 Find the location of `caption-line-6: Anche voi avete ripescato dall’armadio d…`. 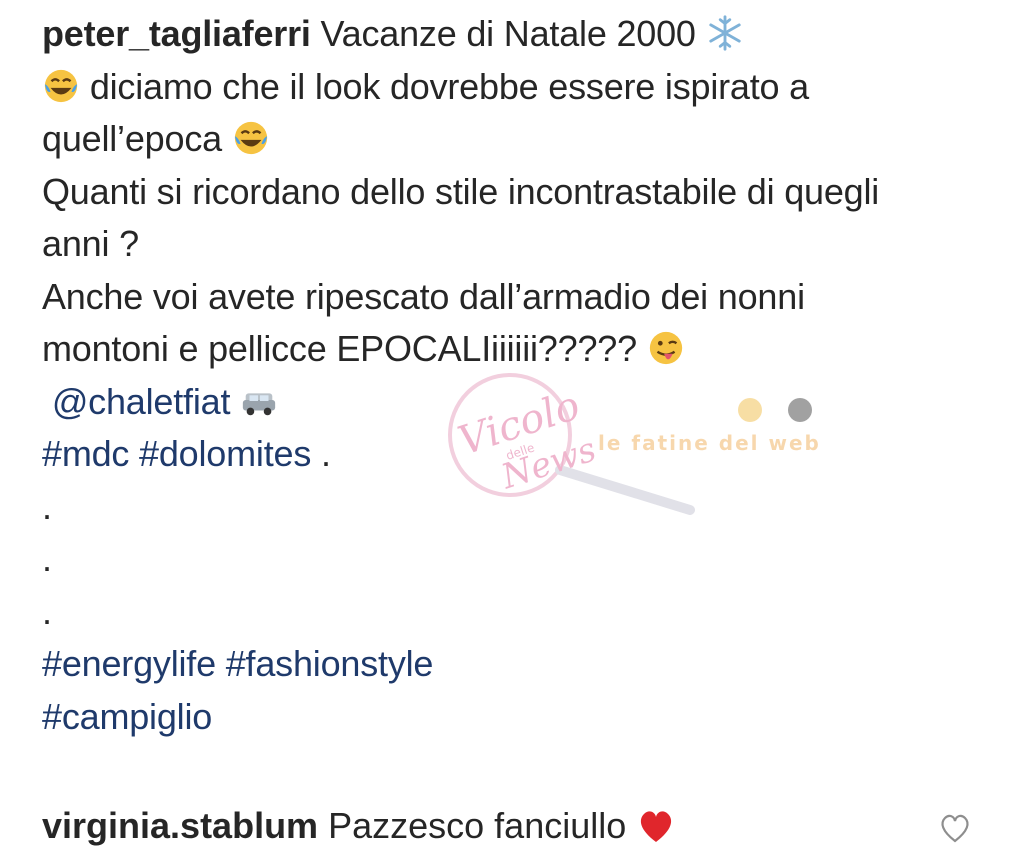

caption-line-6: Anche voi avete ripescato dall’armadio d… is located at coordinates (522, 297).